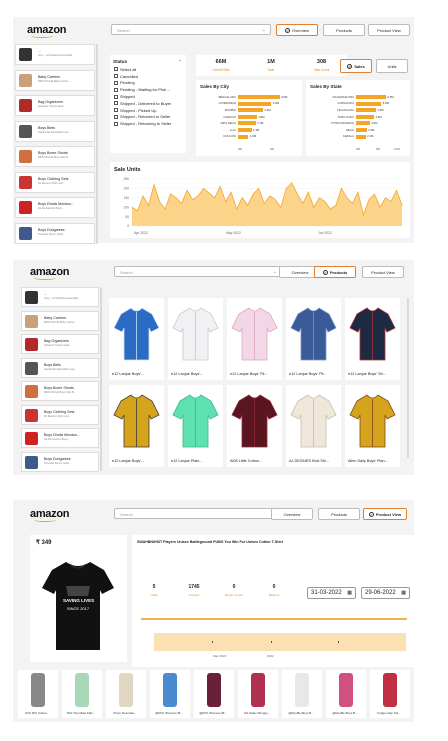 Image resolution: width=448 pixels, height=741 pixels. I want to click on timeline-month-label: May 2022, so click(220, 656).